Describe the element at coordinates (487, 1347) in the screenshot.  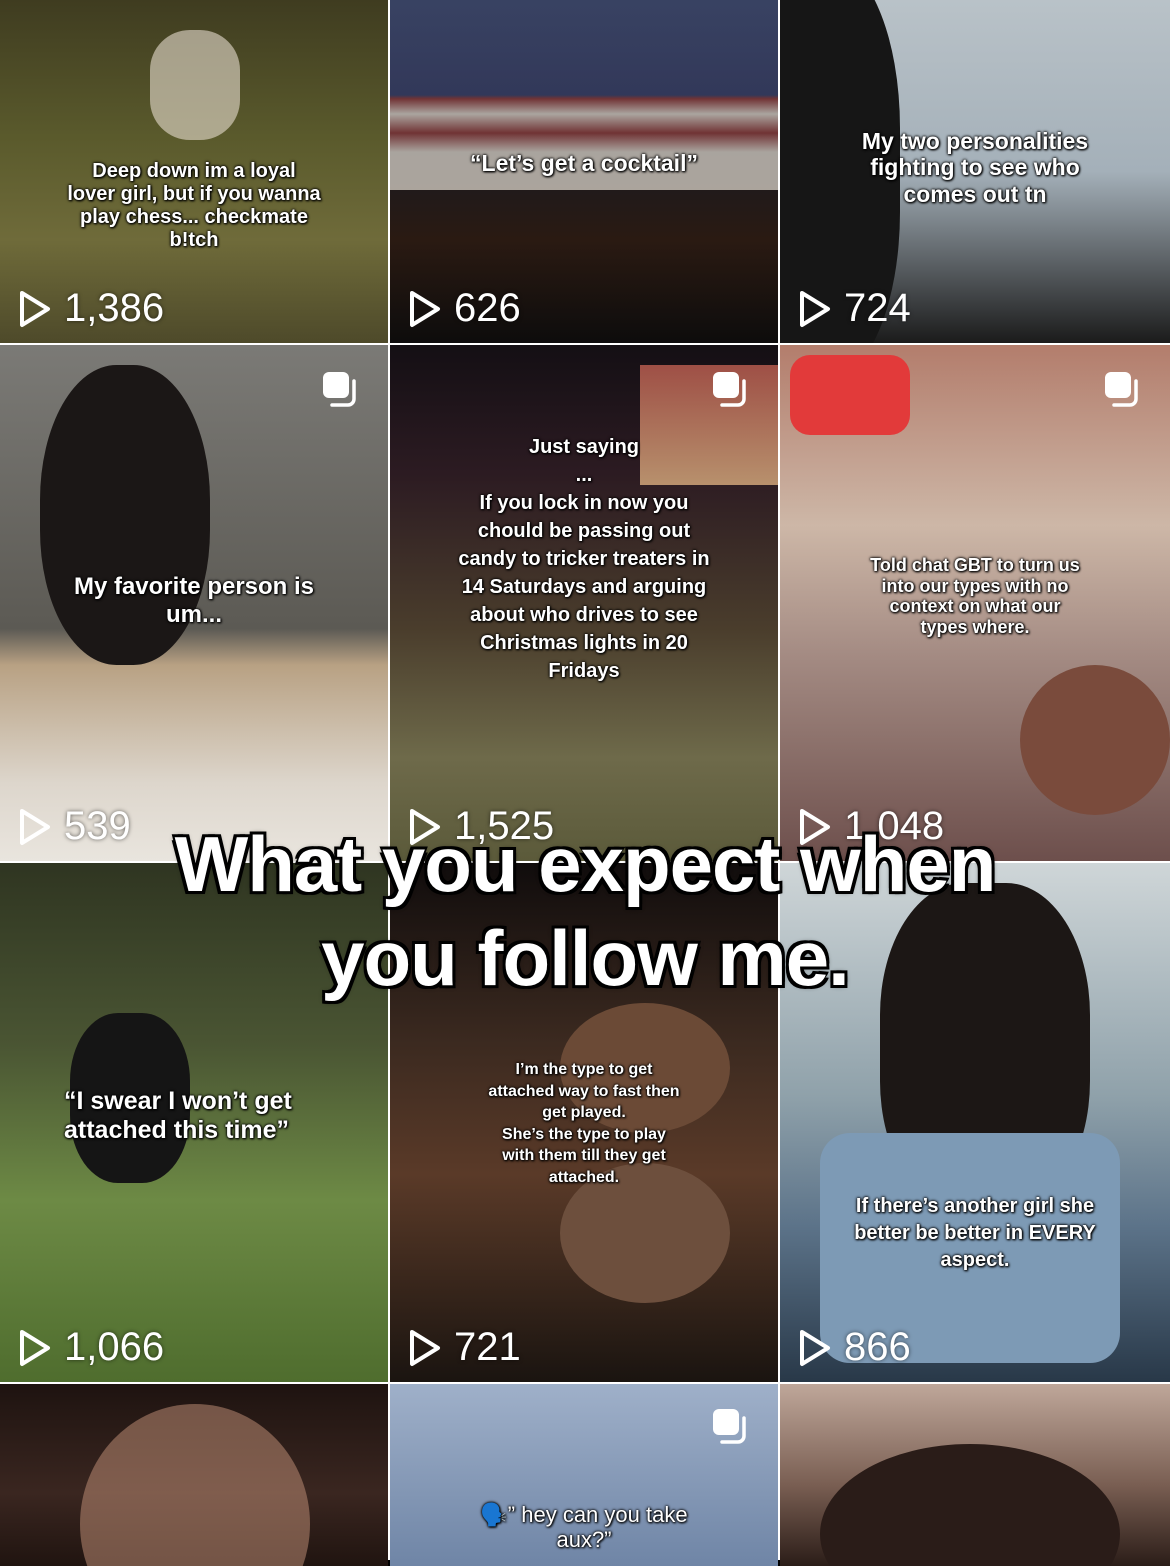
I see `view-count-label: 721` at that location.